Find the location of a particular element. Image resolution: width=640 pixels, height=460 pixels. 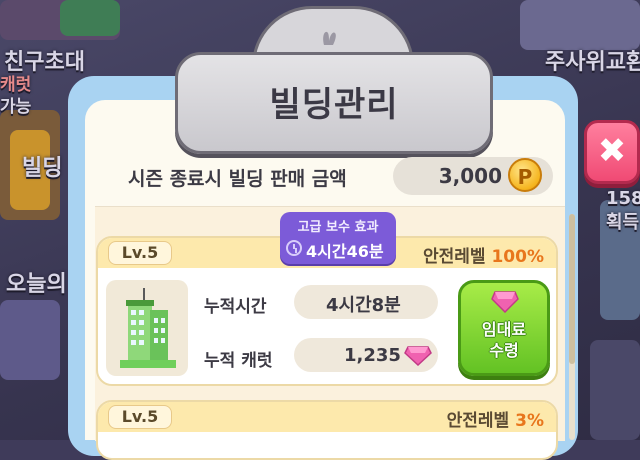

building-card: Lv.5 안전레벨 3% is located at coordinates (327, 430).